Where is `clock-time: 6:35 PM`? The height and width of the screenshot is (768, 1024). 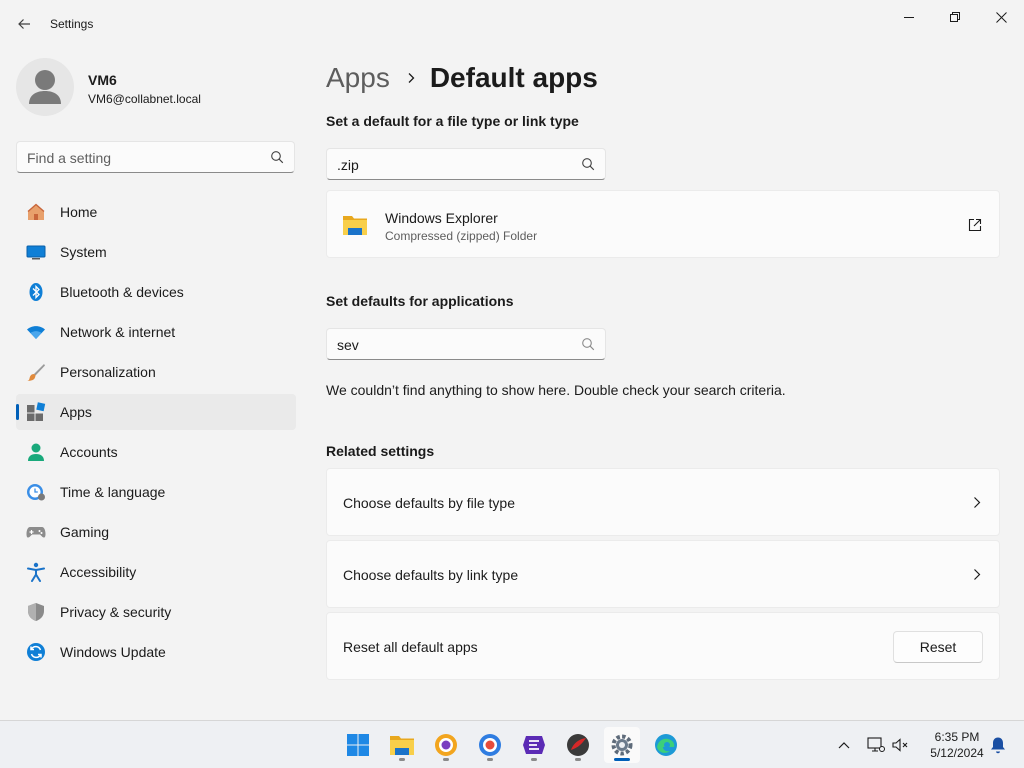 clock-time: 6:35 PM is located at coordinates (957, 737).